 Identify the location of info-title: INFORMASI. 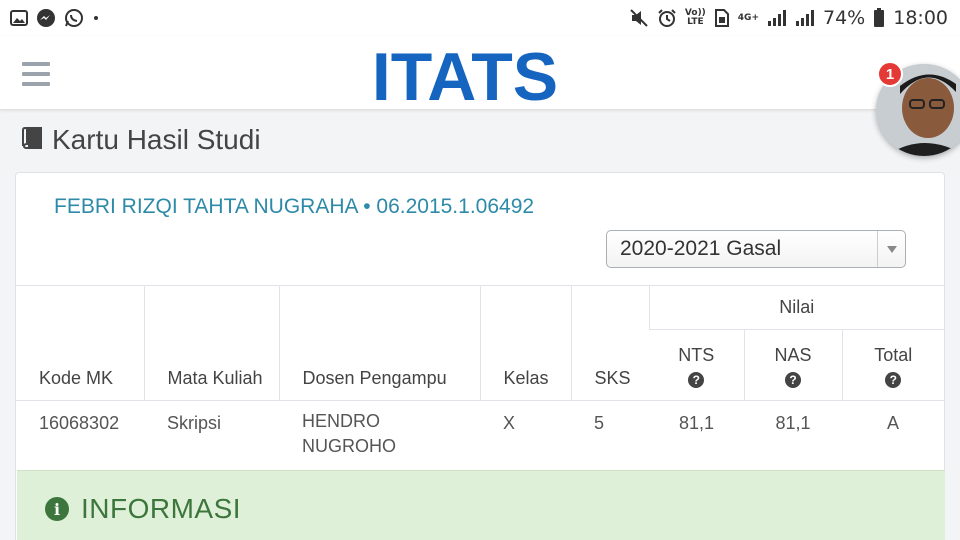
(161, 508).